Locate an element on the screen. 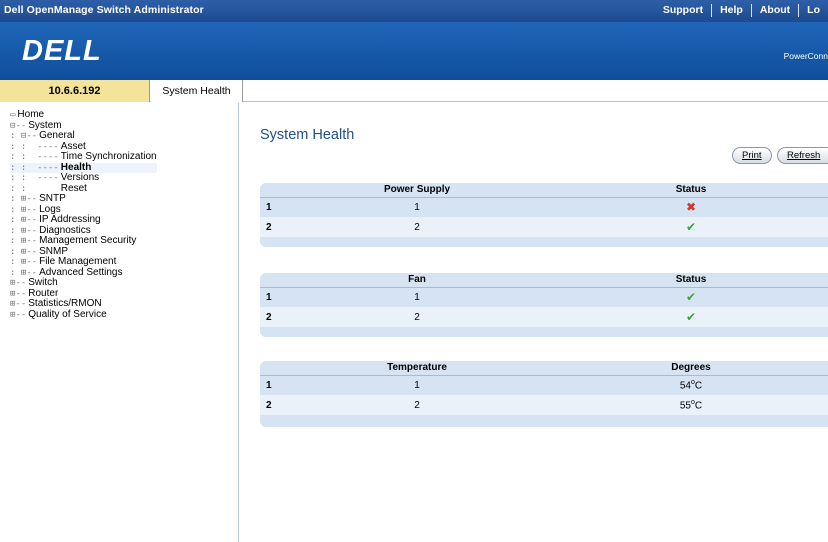 The width and height of the screenshot is (828, 542). tree-qos: ⊞-- Quality of Service is located at coordinates (83, 314).